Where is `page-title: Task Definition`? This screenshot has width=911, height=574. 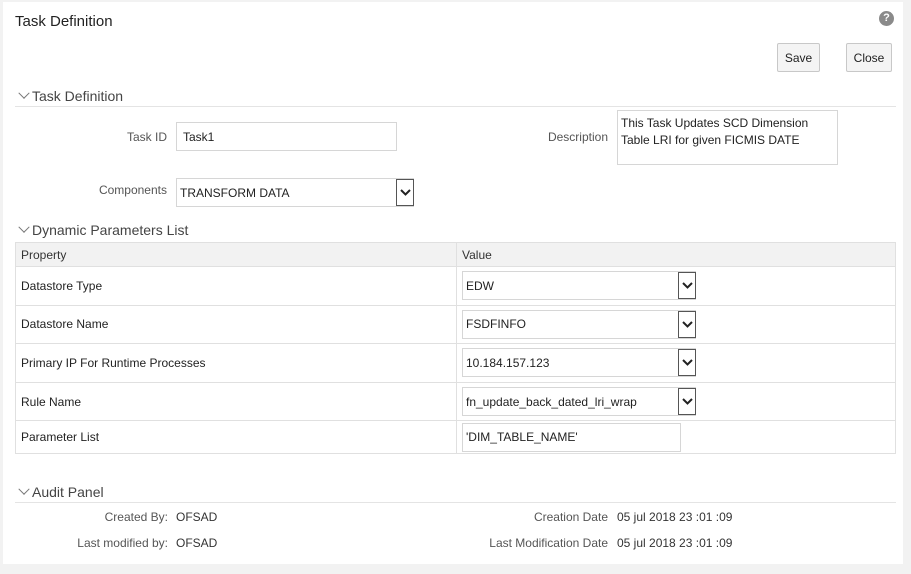 page-title: Task Definition is located at coordinates (64, 21).